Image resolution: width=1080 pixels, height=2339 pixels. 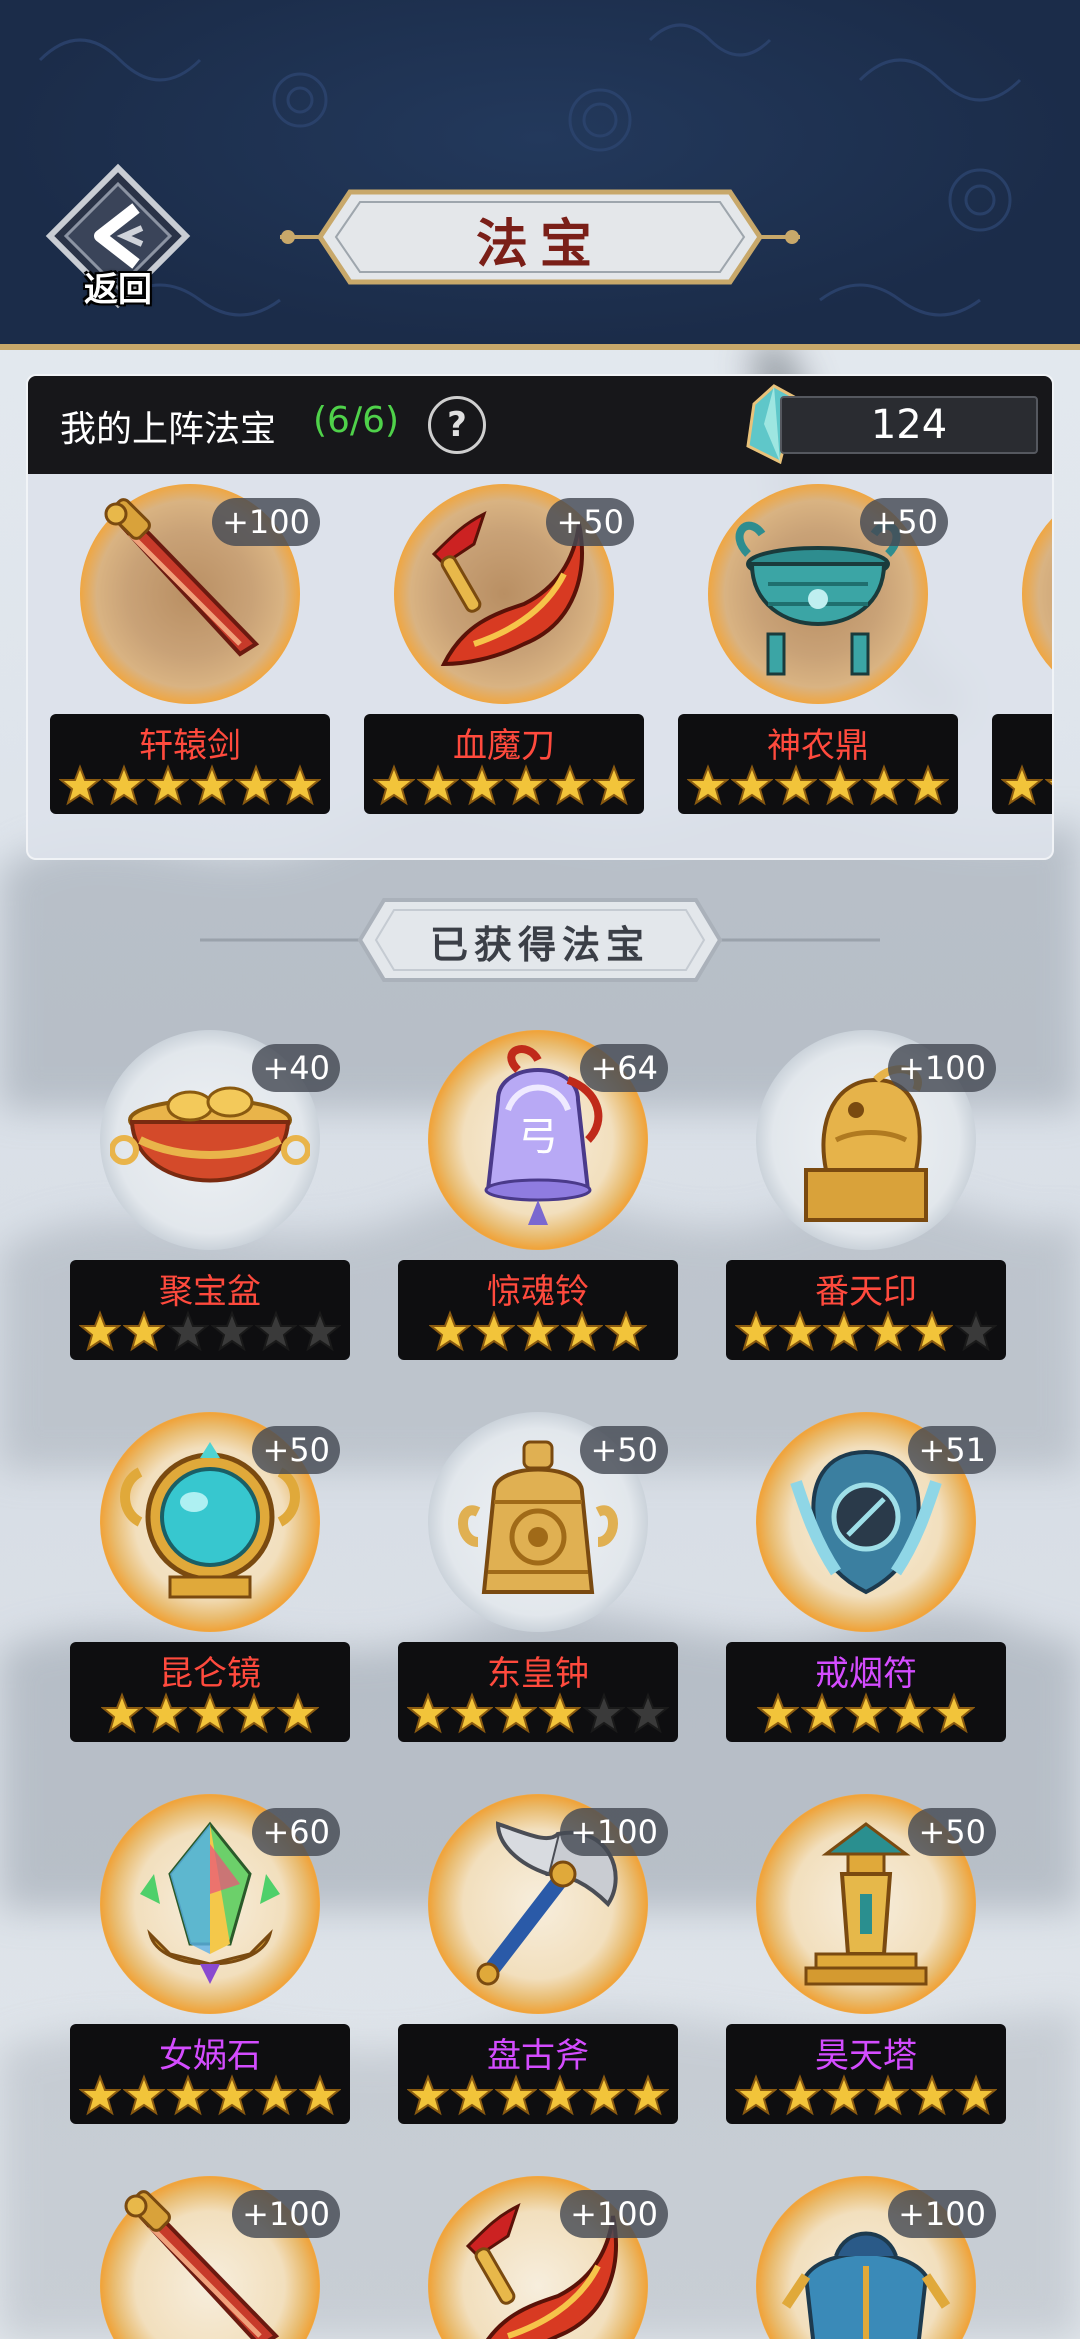 What do you see at coordinates (118, 290) in the screenshot?
I see `back-label: 返回` at bounding box center [118, 290].